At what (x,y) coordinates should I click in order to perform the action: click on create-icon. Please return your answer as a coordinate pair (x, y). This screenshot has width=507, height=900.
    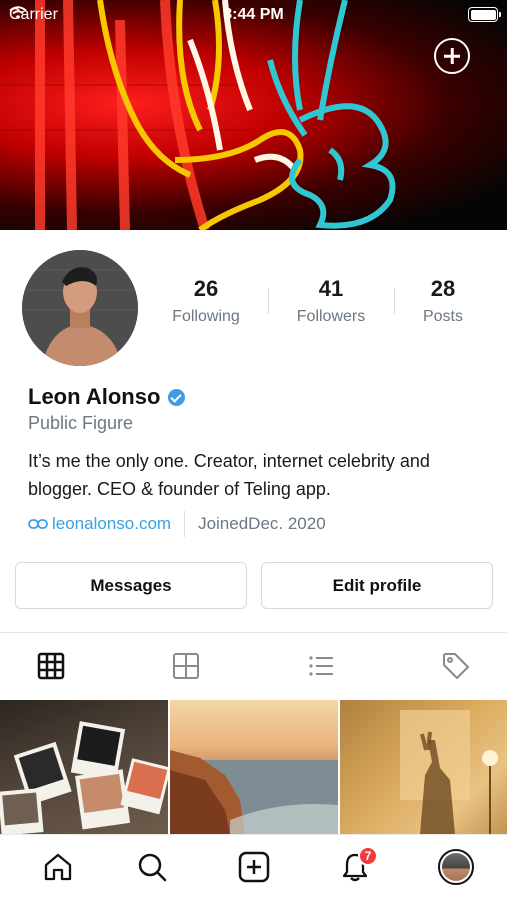
    Looking at the image, I should click on (254, 867).